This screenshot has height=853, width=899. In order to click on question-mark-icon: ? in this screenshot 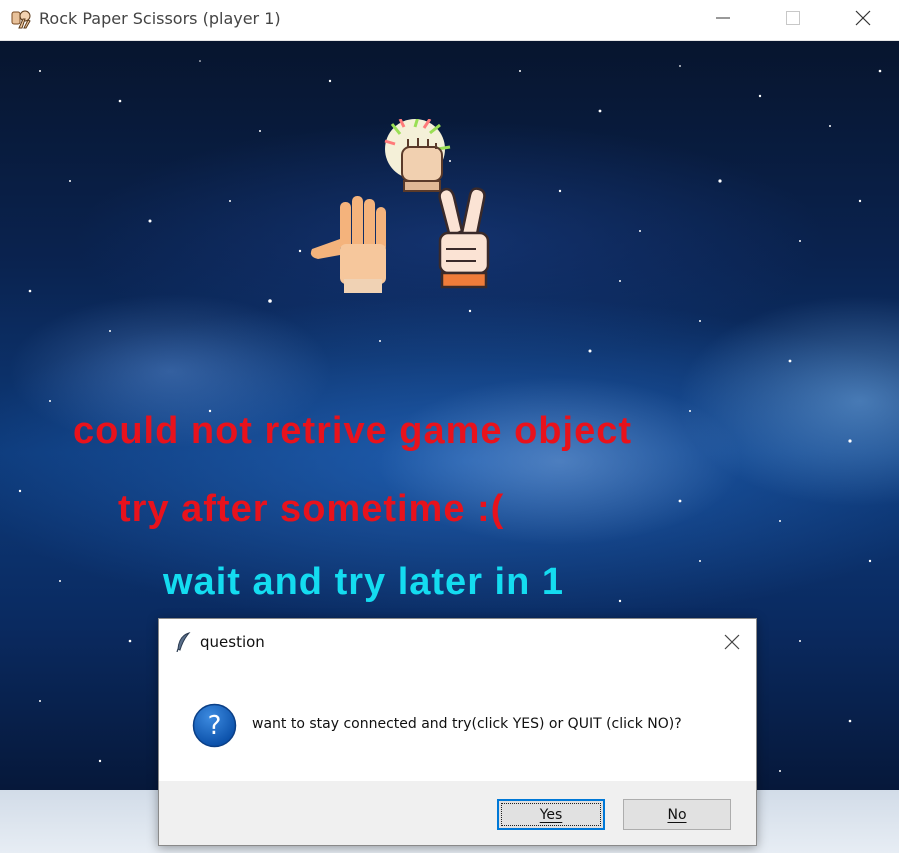, I will do `click(214, 725)`.